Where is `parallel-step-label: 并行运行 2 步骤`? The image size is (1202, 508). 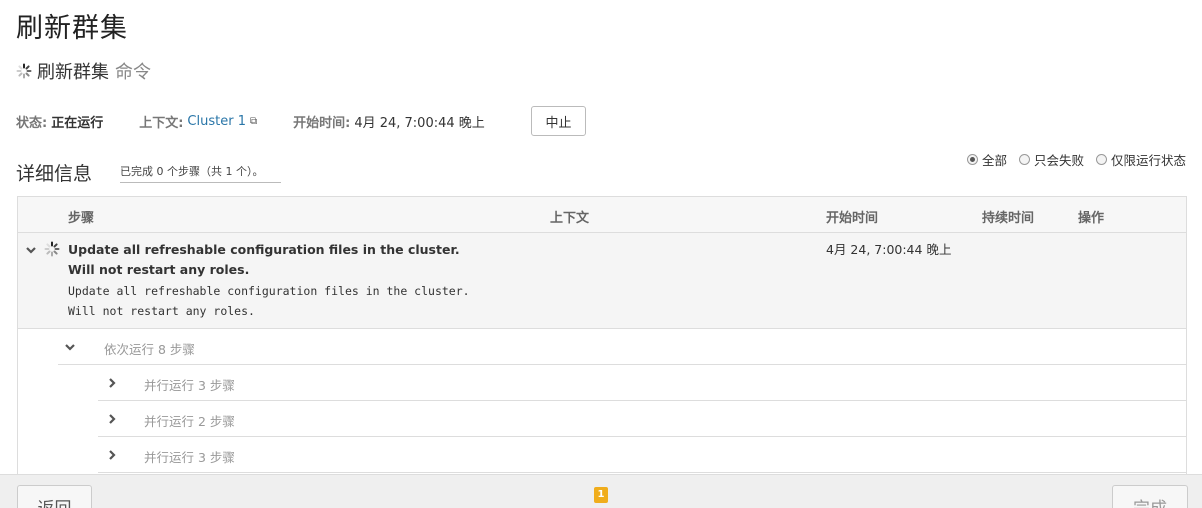 parallel-step-label: 并行运行 2 步骤 is located at coordinates (189, 421).